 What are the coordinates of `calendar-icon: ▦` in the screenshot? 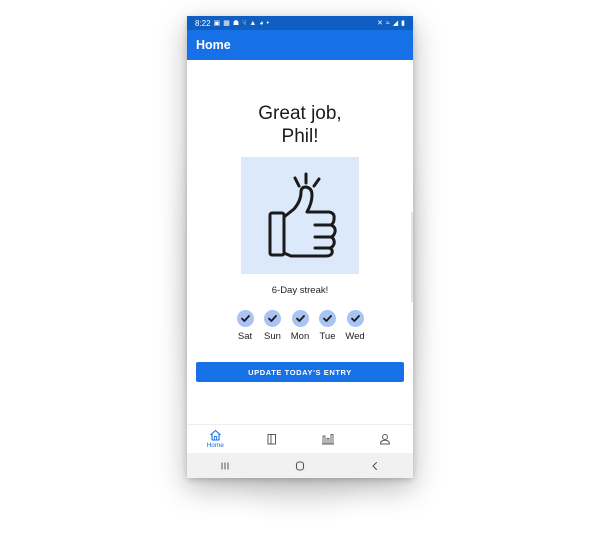 It's located at (226, 23).